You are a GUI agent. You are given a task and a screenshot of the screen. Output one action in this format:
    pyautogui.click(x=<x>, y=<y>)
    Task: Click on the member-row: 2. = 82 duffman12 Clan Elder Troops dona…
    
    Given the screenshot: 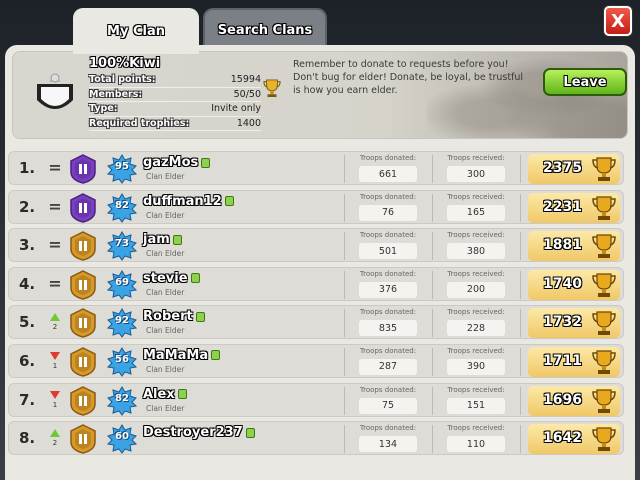 What is the action you would take?
    pyautogui.click(x=316, y=206)
    